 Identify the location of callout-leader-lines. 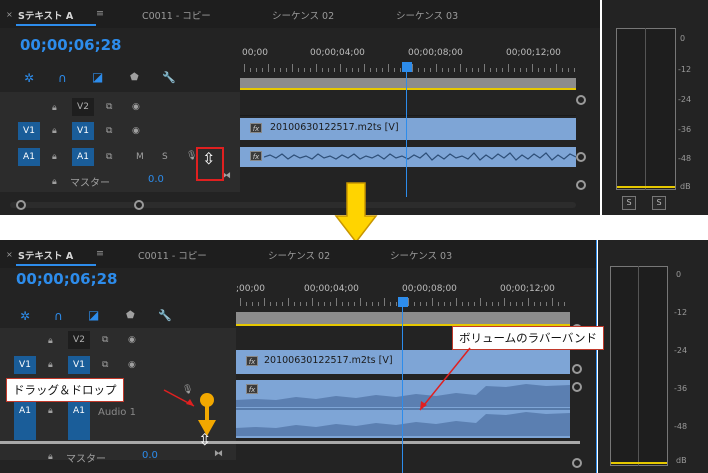
(317, 379).